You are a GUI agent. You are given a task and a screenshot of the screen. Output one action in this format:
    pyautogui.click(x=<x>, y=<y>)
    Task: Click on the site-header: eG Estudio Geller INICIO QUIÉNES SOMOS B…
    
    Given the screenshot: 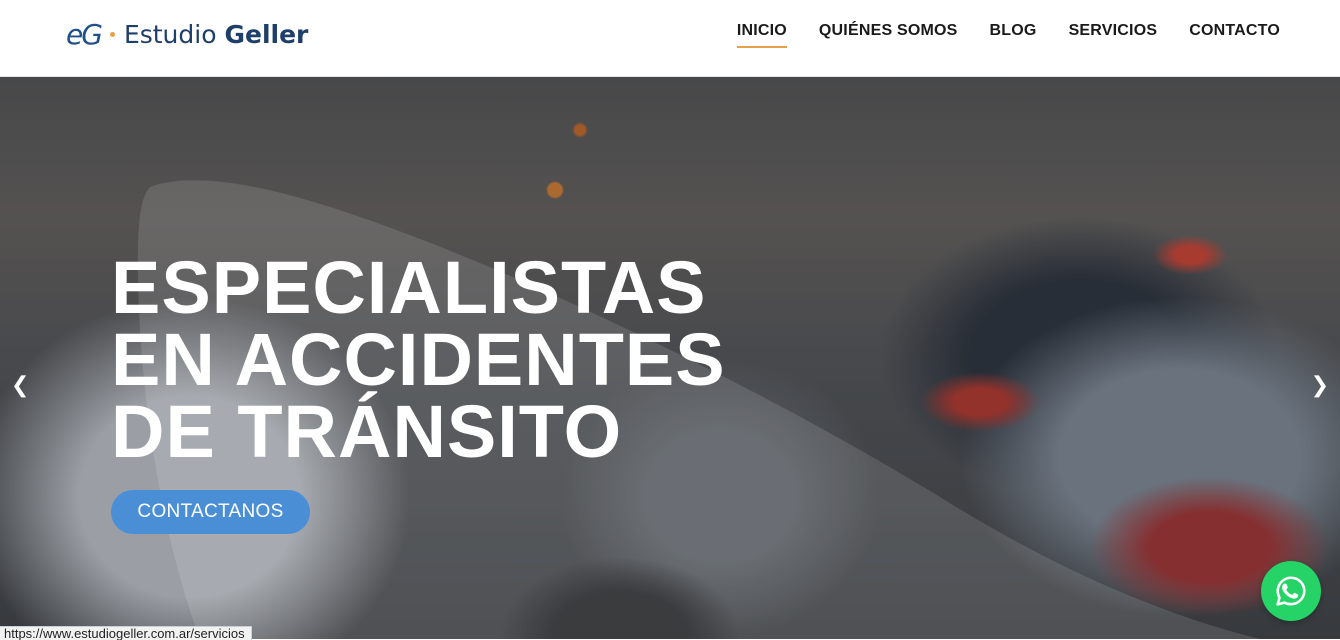 What is the action you would take?
    pyautogui.click(x=670, y=38)
    